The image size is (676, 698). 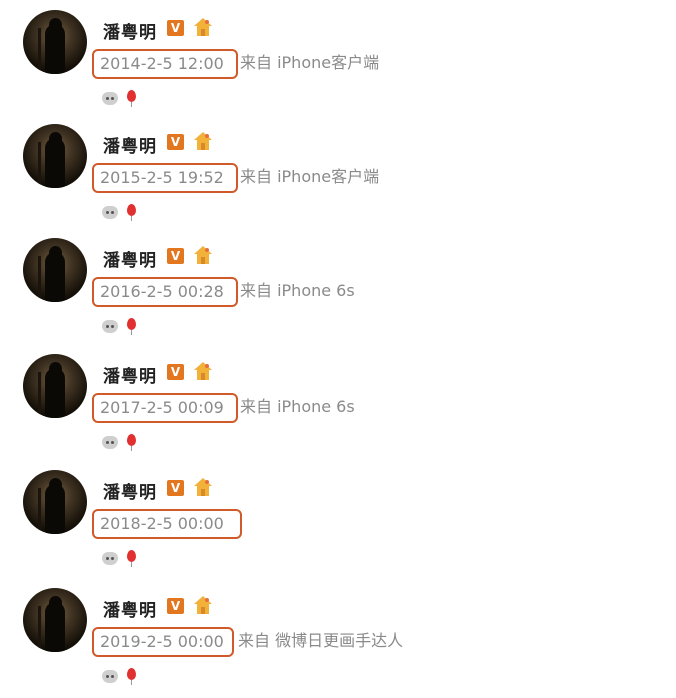 I want to click on post-timestamp: 2016-2-5 00:28, so click(x=165, y=292).